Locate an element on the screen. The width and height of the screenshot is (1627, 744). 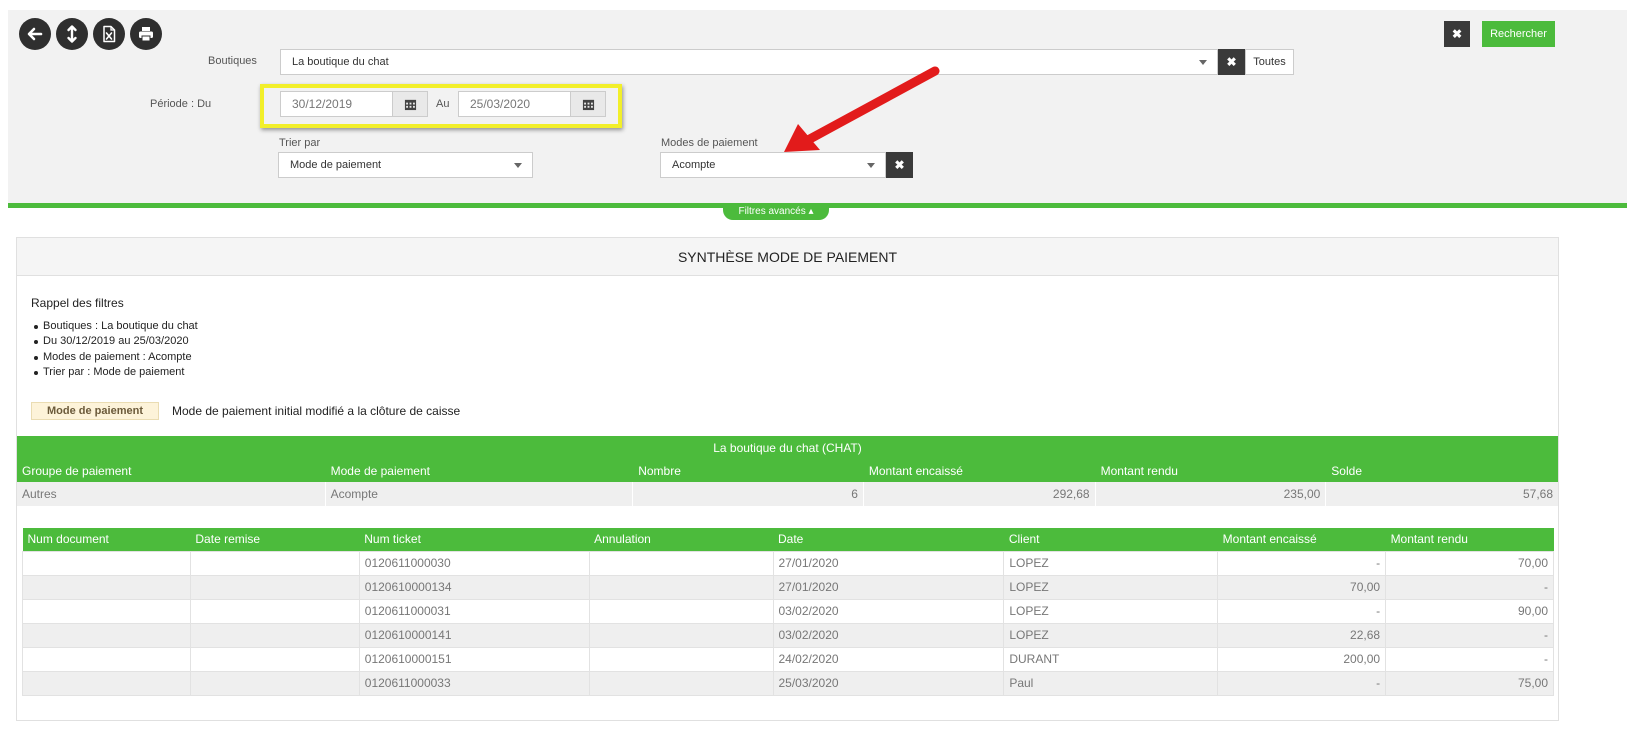
table-row: 0120610000141 03/02/2020 LOPEZ 22,68 - is located at coordinates (788, 635).